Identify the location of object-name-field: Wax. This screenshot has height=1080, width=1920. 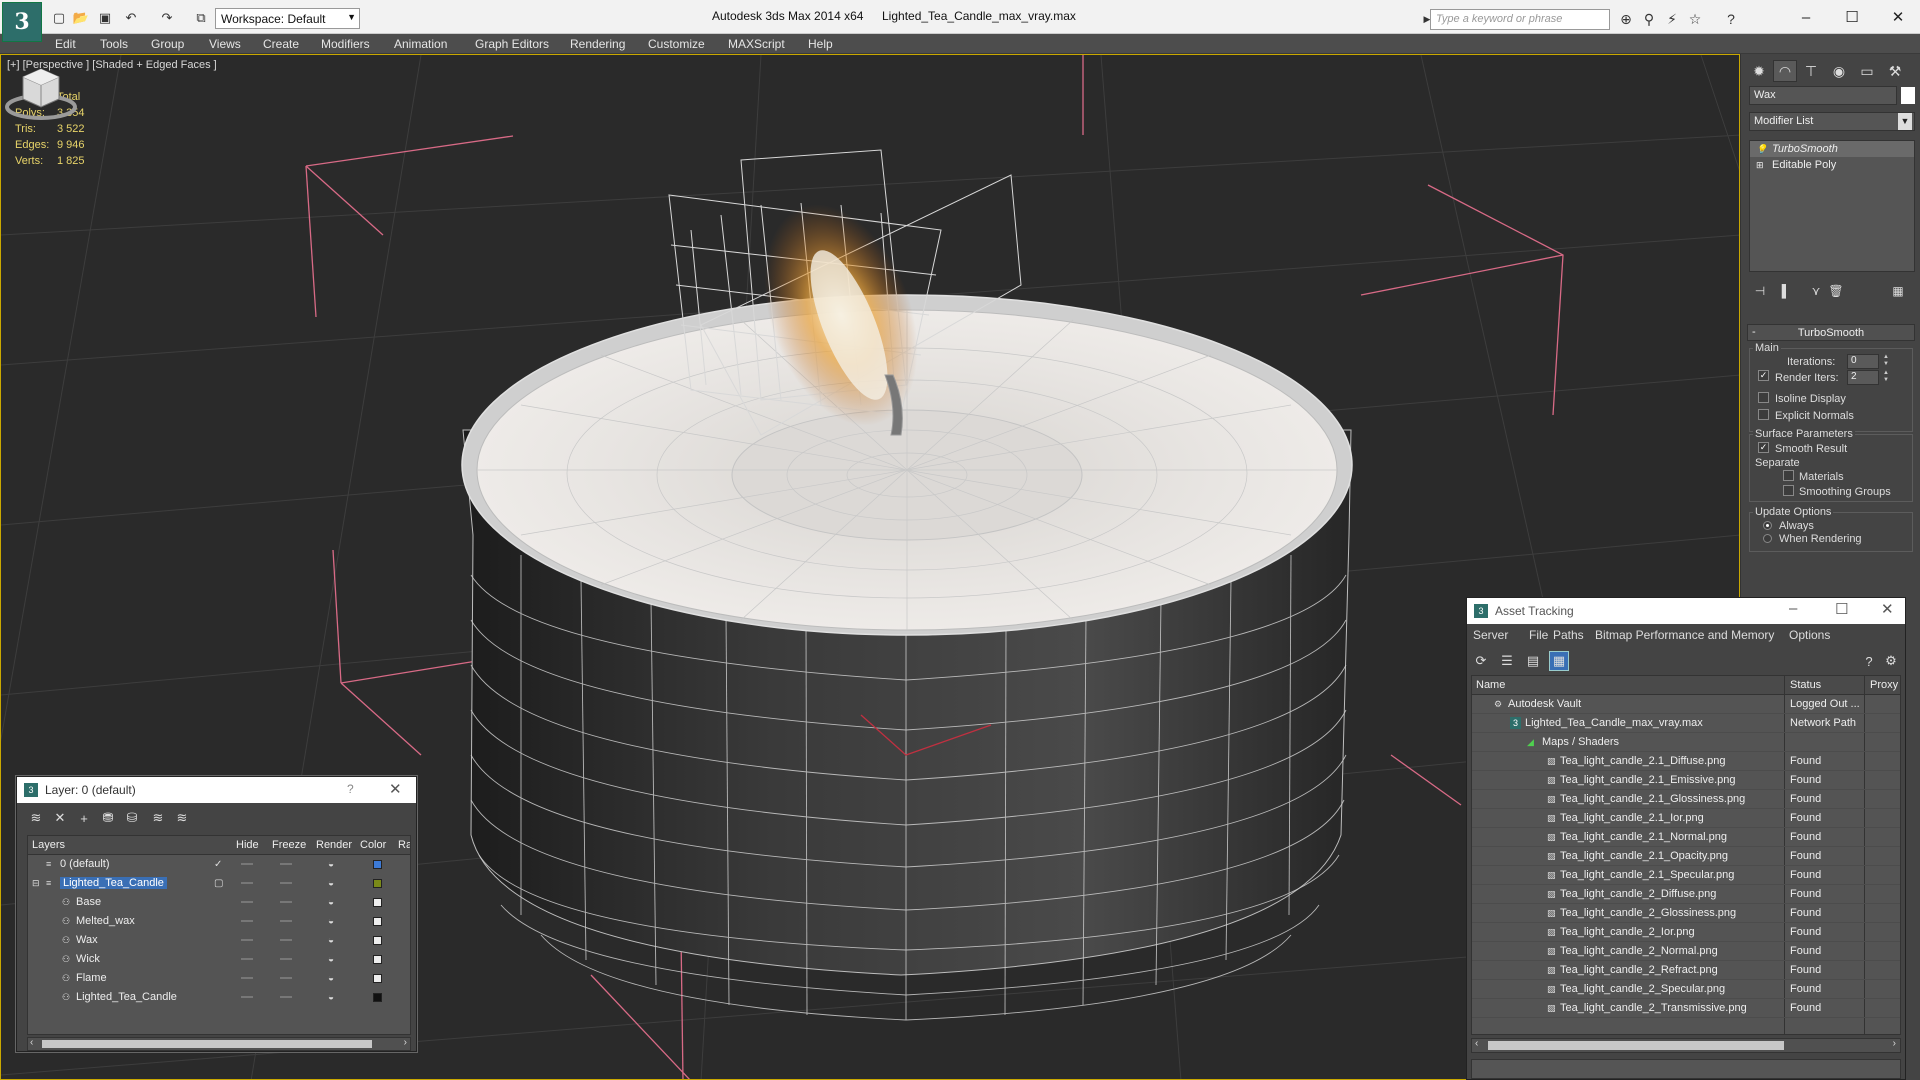
(1823, 95).